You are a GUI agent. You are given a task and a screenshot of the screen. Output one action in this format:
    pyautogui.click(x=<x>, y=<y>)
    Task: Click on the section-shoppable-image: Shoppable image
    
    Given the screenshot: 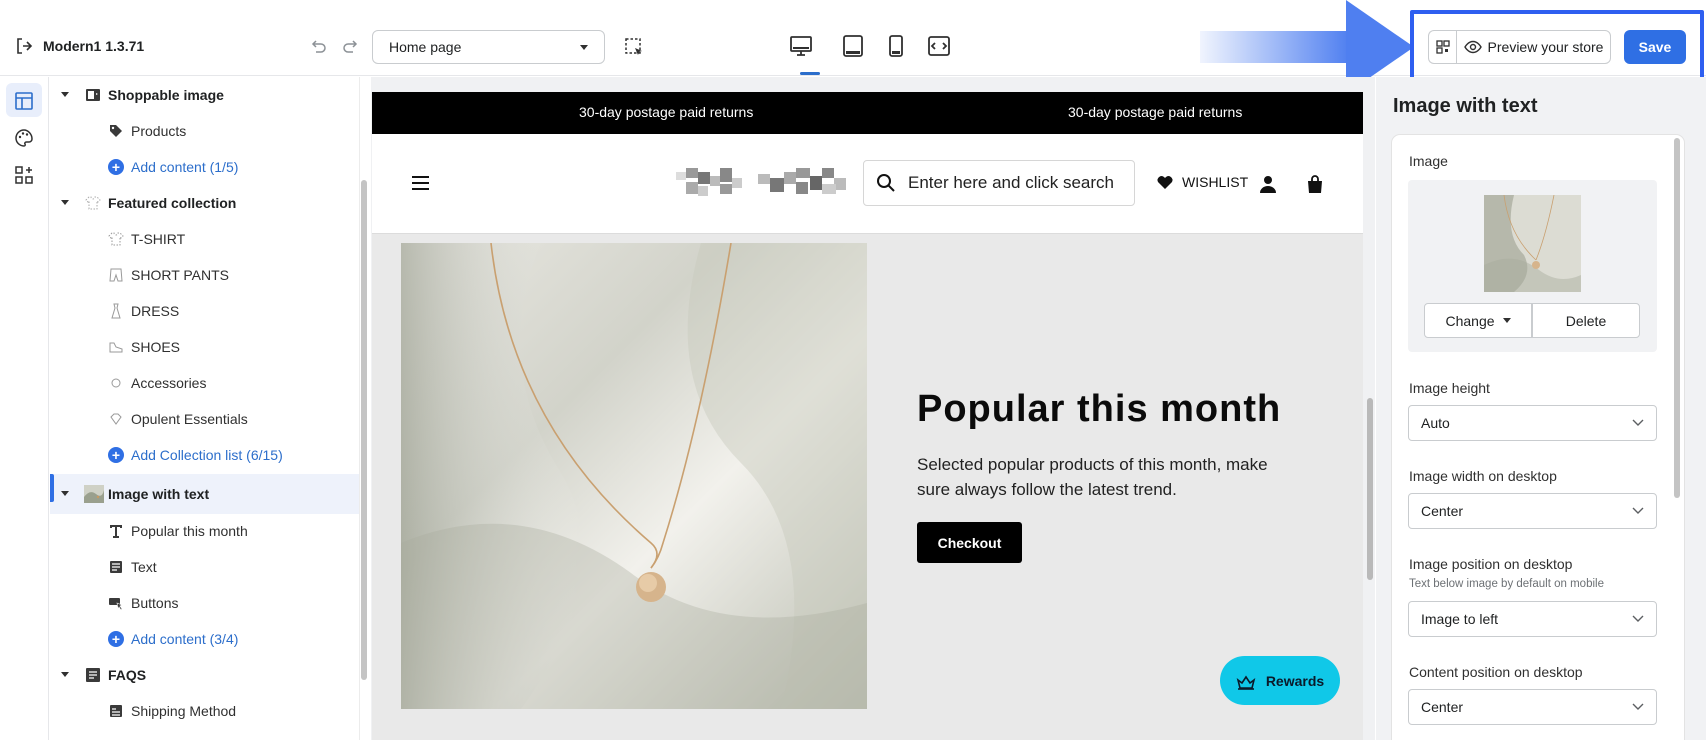 What is the action you would take?
    pyautogui.click(x=204, y=95)
    